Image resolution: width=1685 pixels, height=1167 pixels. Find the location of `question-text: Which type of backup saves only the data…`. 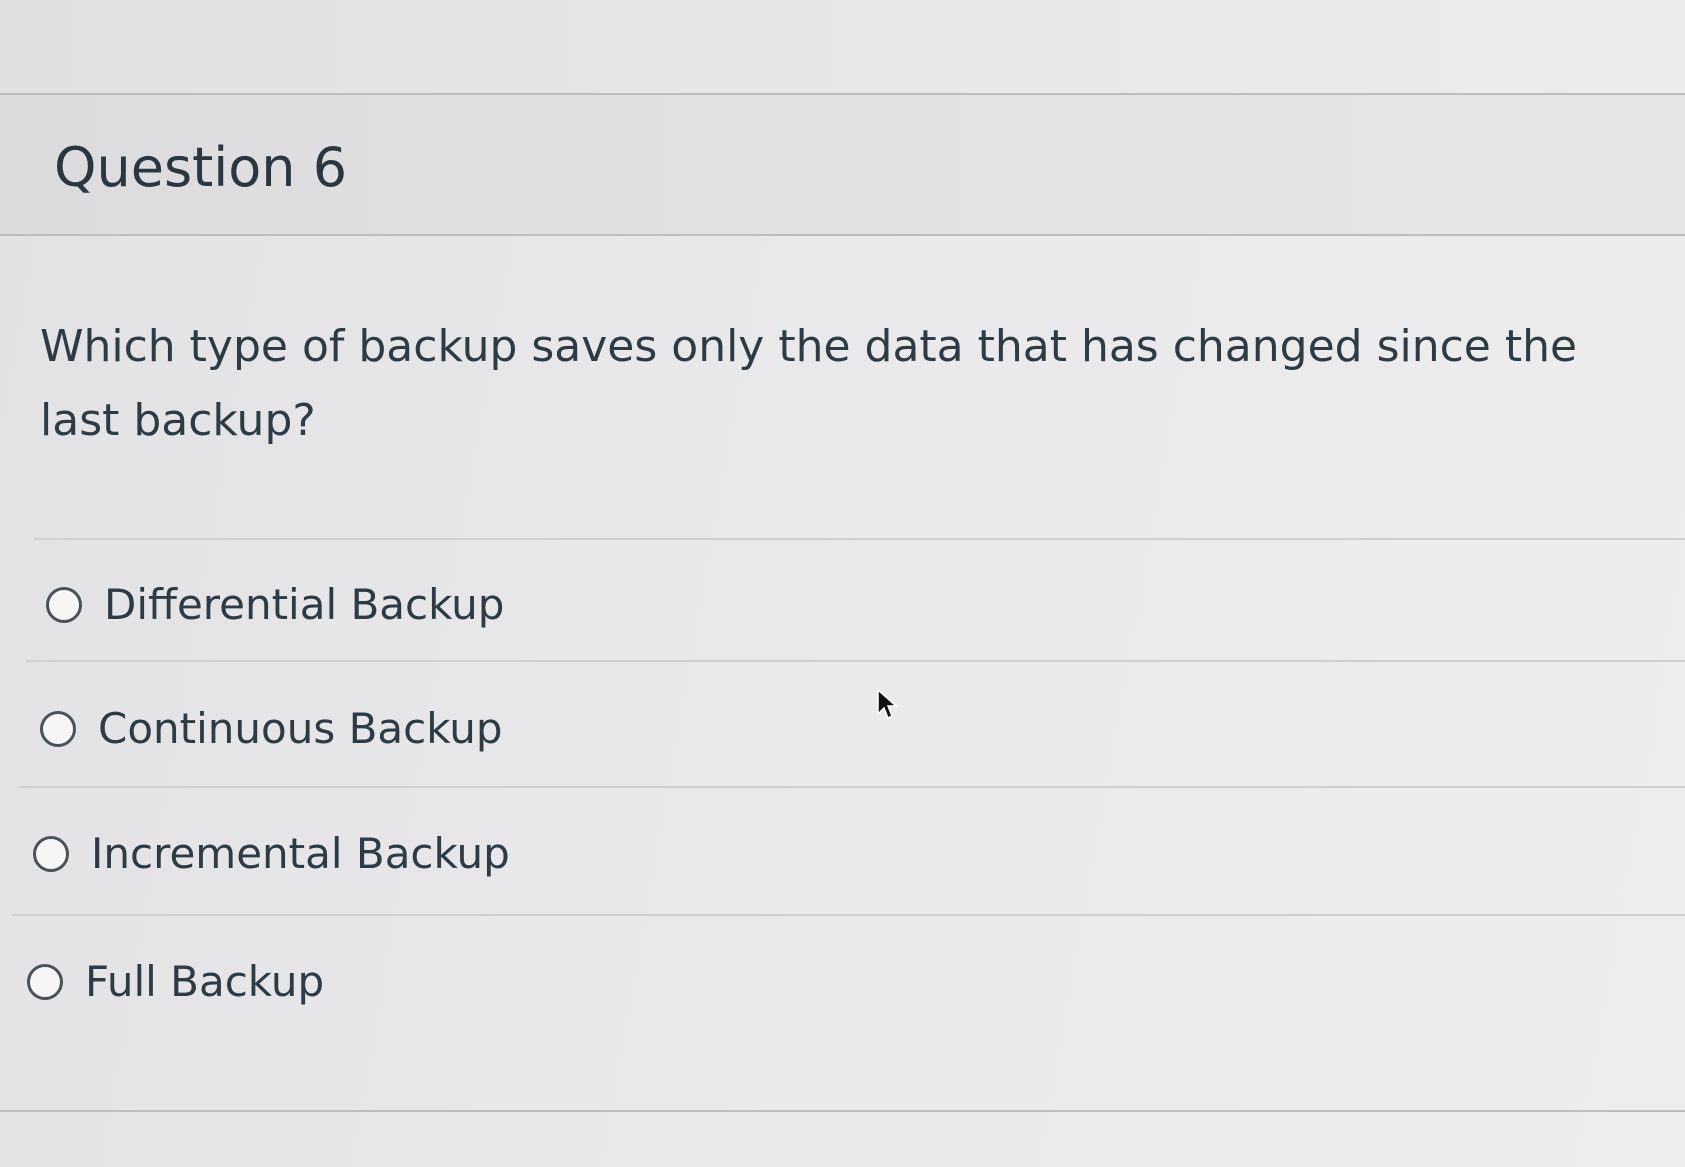

question-text: Which type of backup saves only the data… is located at coordinates (809, 383).